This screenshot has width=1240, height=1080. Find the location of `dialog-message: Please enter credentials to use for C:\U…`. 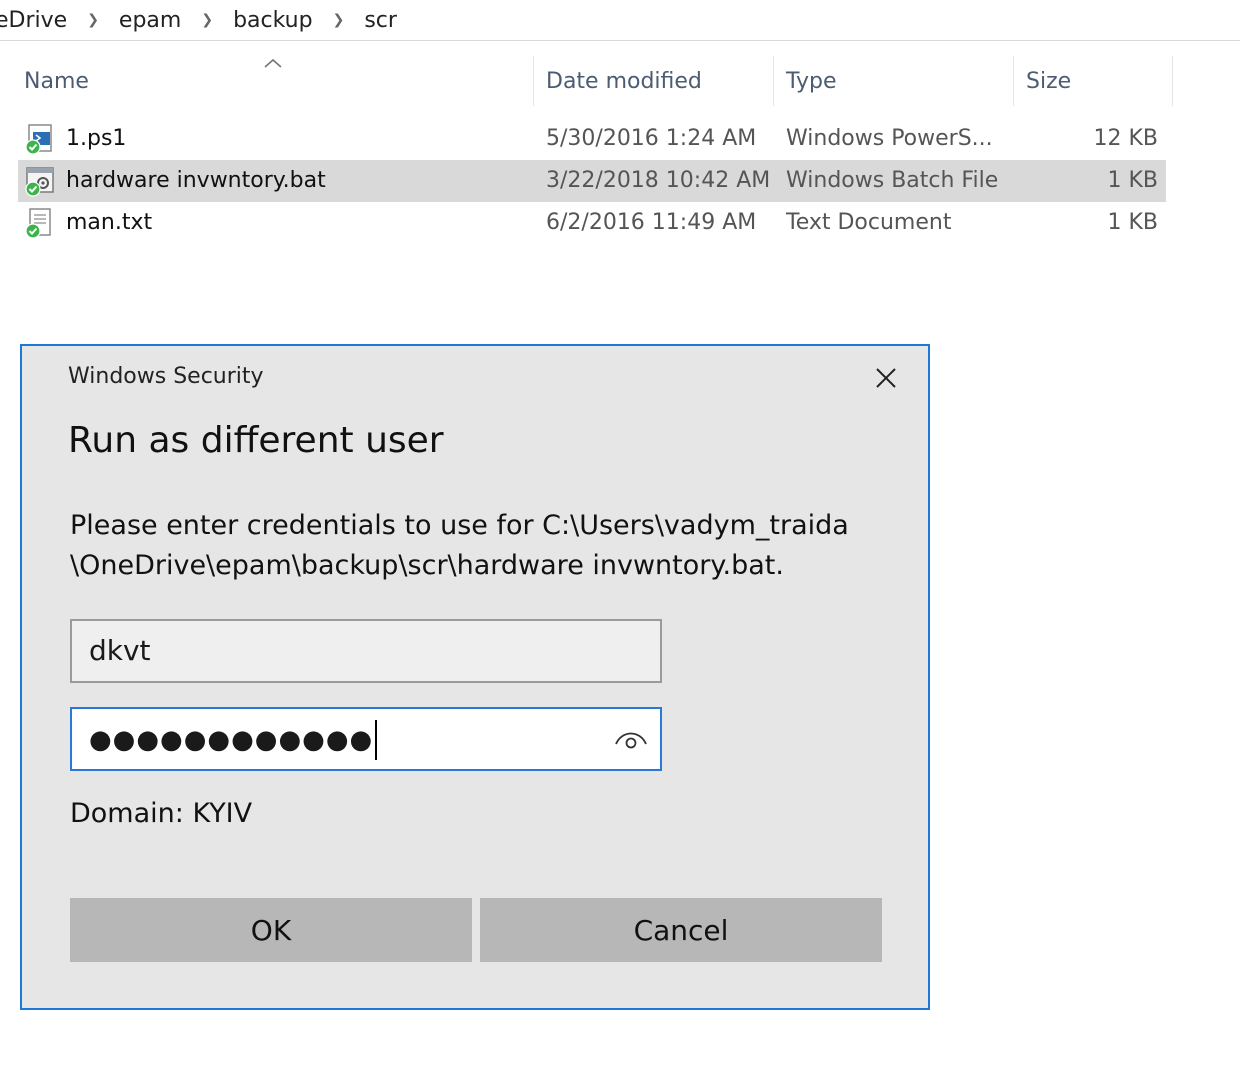

dialog-message: Please enter credentials to use for C:\U… is located at coordinates (470, 546).